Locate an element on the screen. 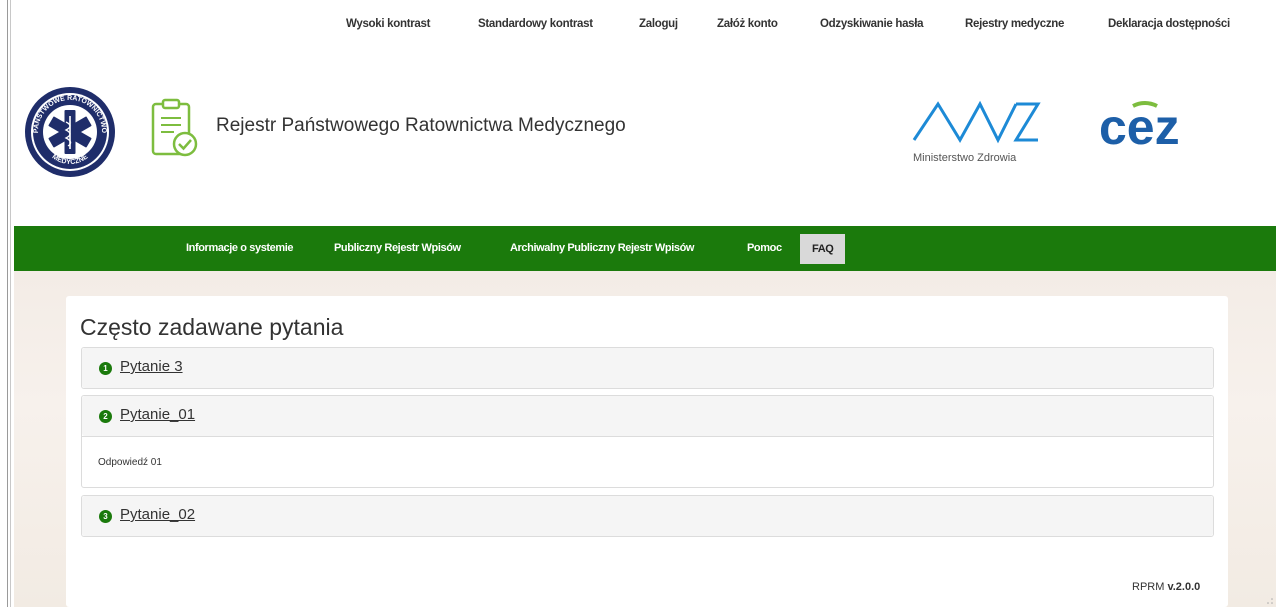 This screenshot has height=607, width=1276. faq-item: 1 Pytanie 3 is located at coordinates (647, 368).